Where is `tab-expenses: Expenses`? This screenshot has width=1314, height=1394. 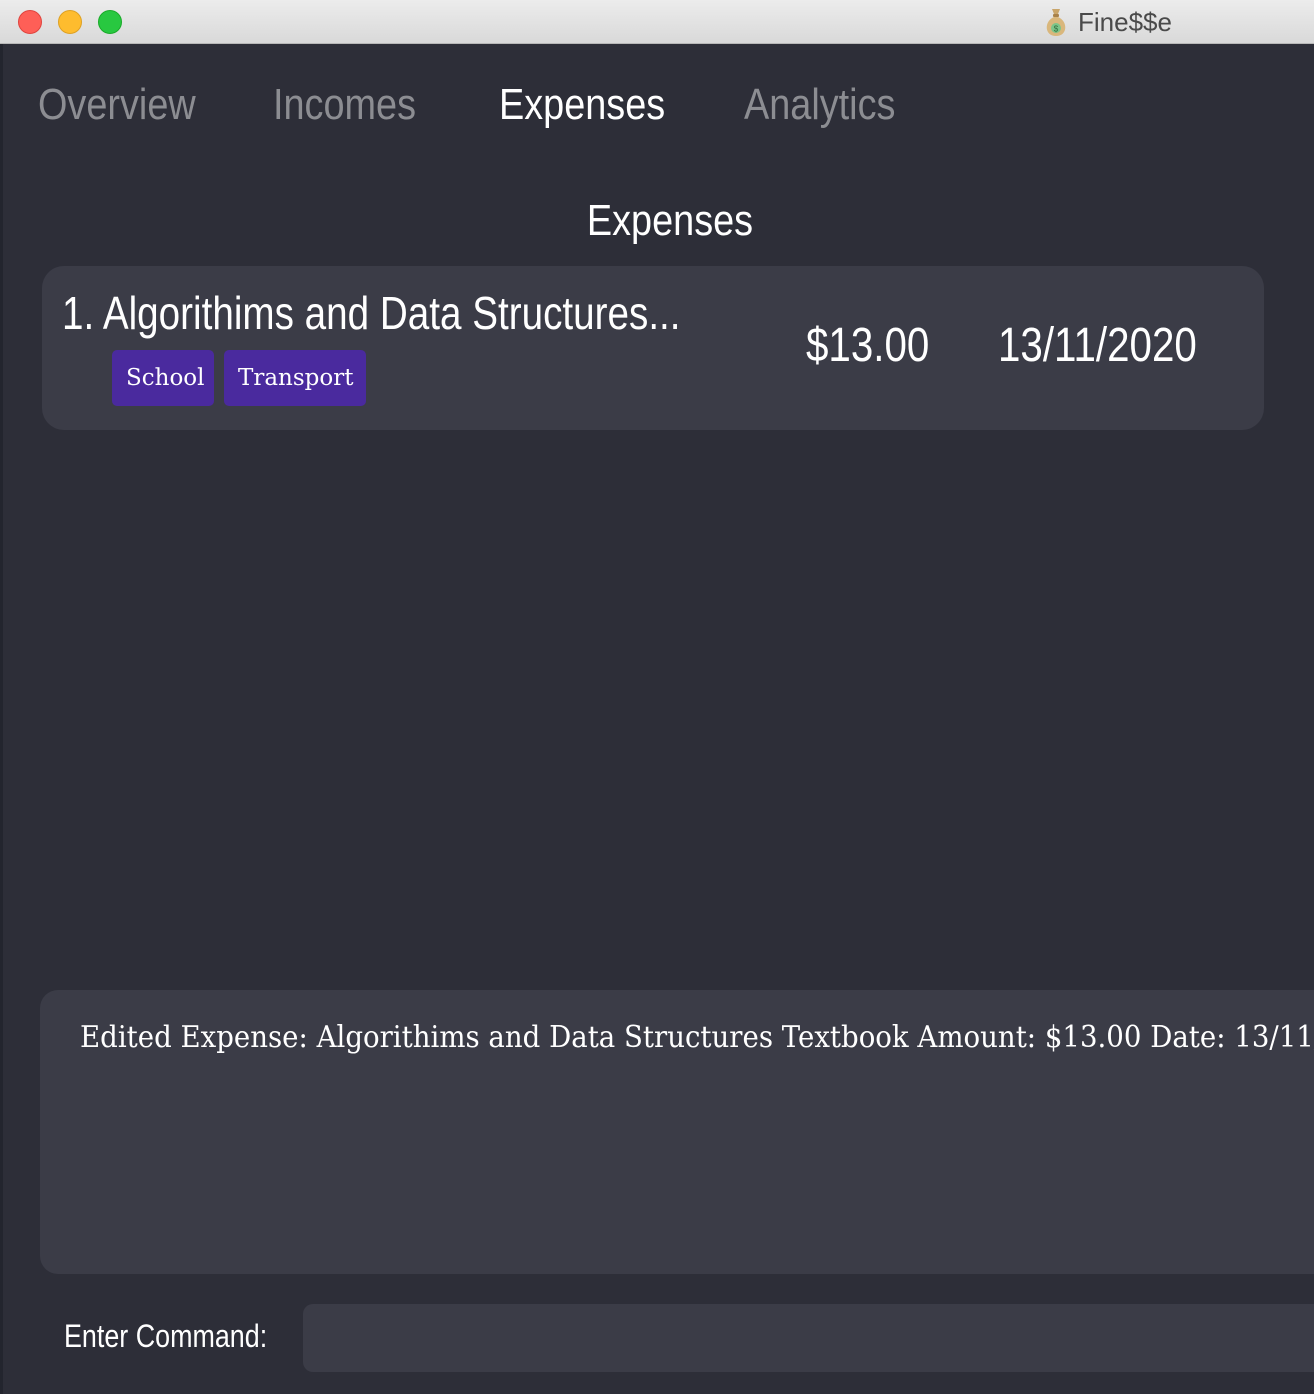 tab-expenses: Expenses is located at coordinates (582, 105).